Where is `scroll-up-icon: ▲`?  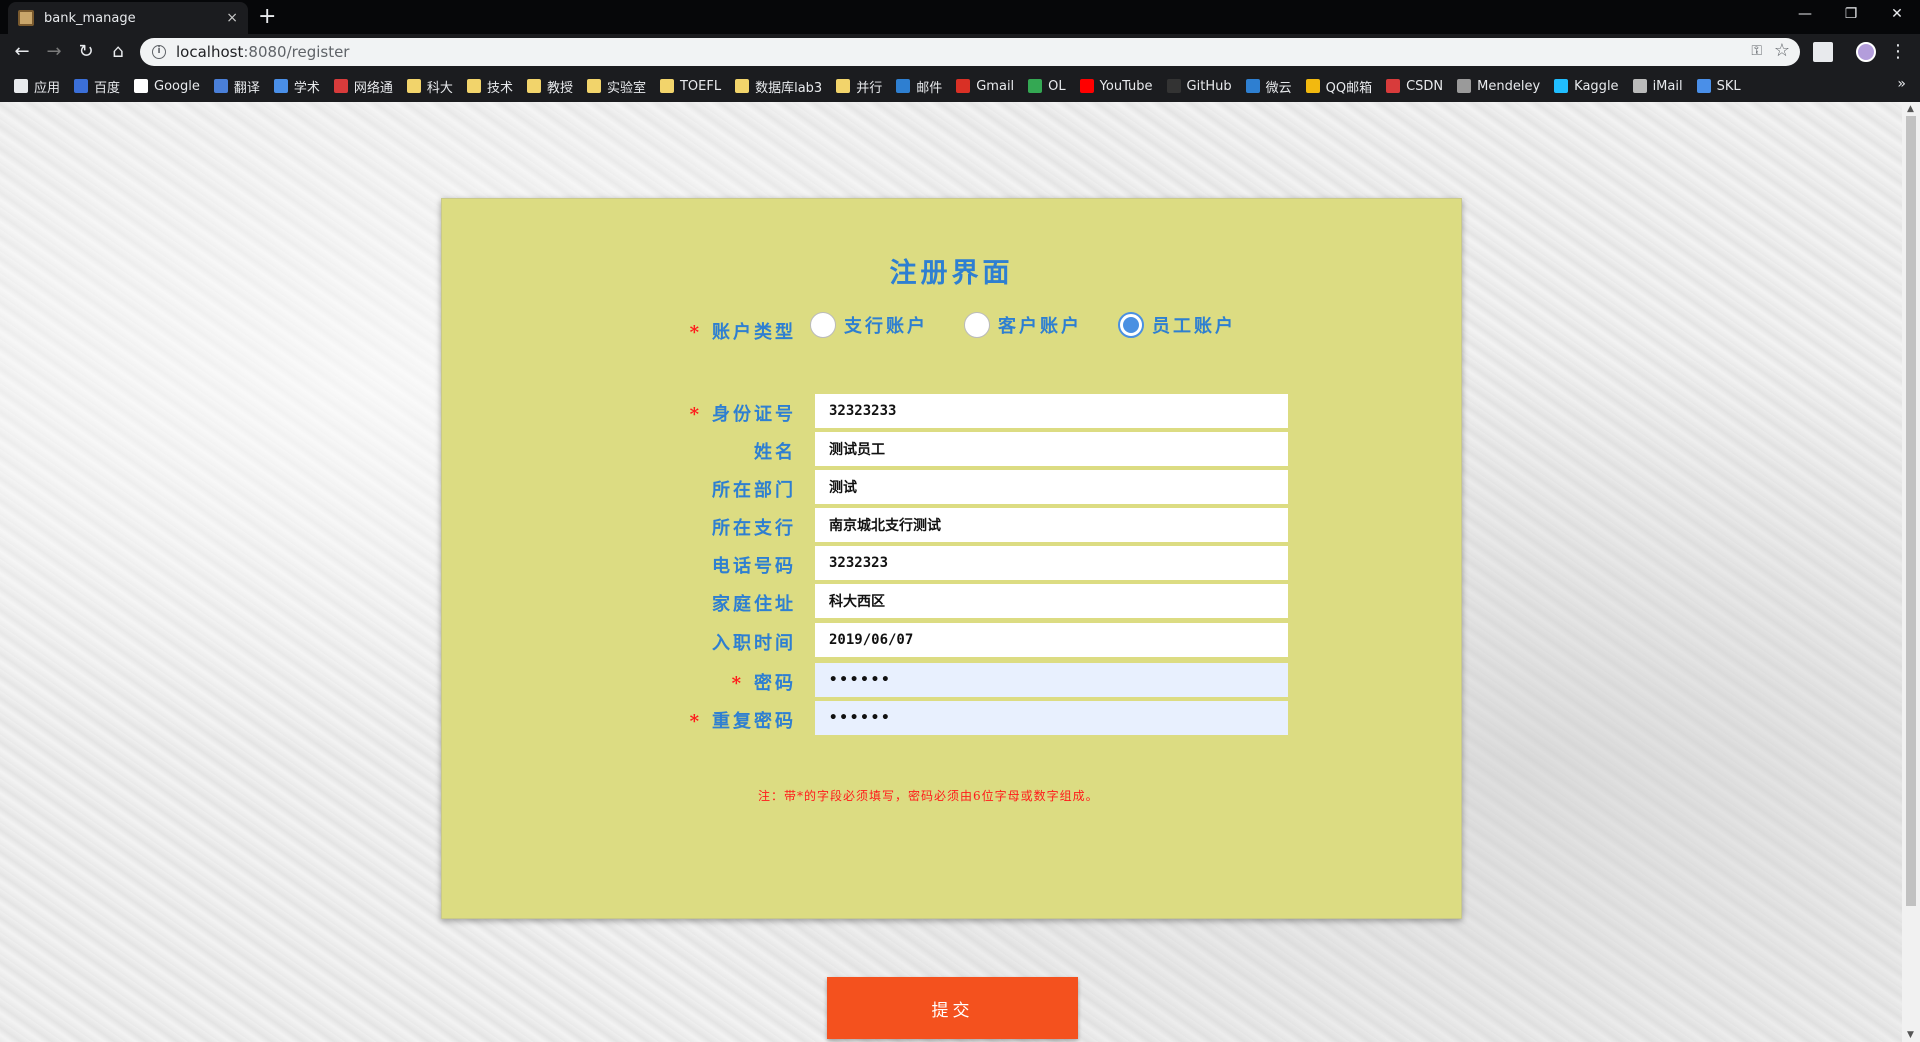 scroll-up-icon: ▲ is located at coordinates (1910, 109).